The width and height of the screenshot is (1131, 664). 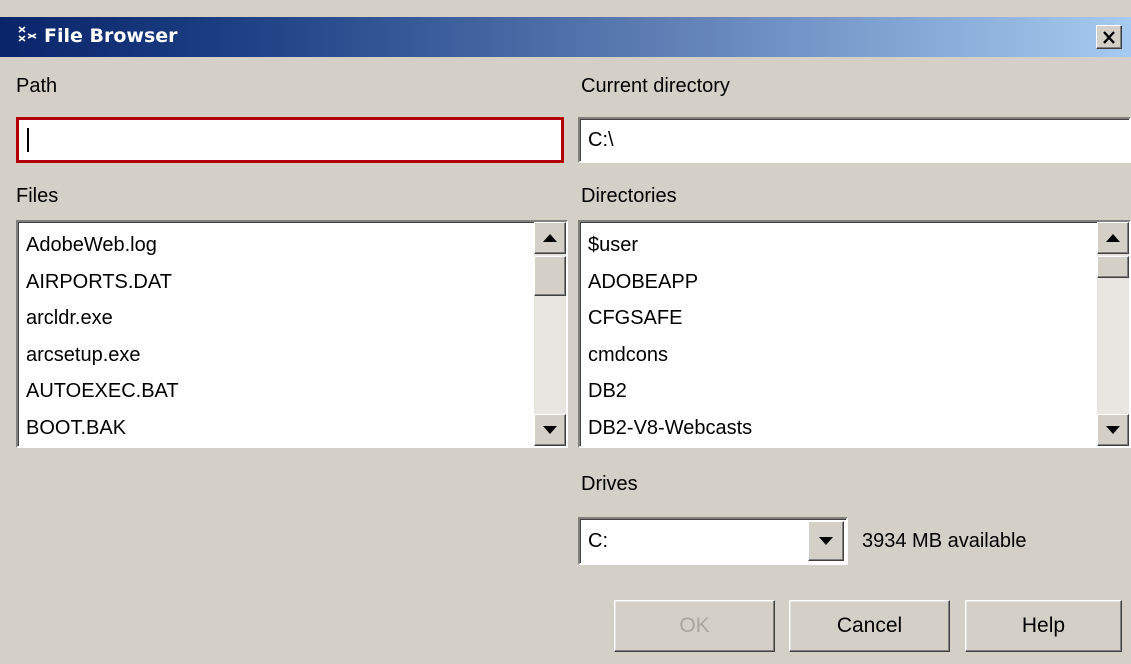 I want to click on directory-list-item: DB2-V8-Webcasts, so click(x=670, y=430).